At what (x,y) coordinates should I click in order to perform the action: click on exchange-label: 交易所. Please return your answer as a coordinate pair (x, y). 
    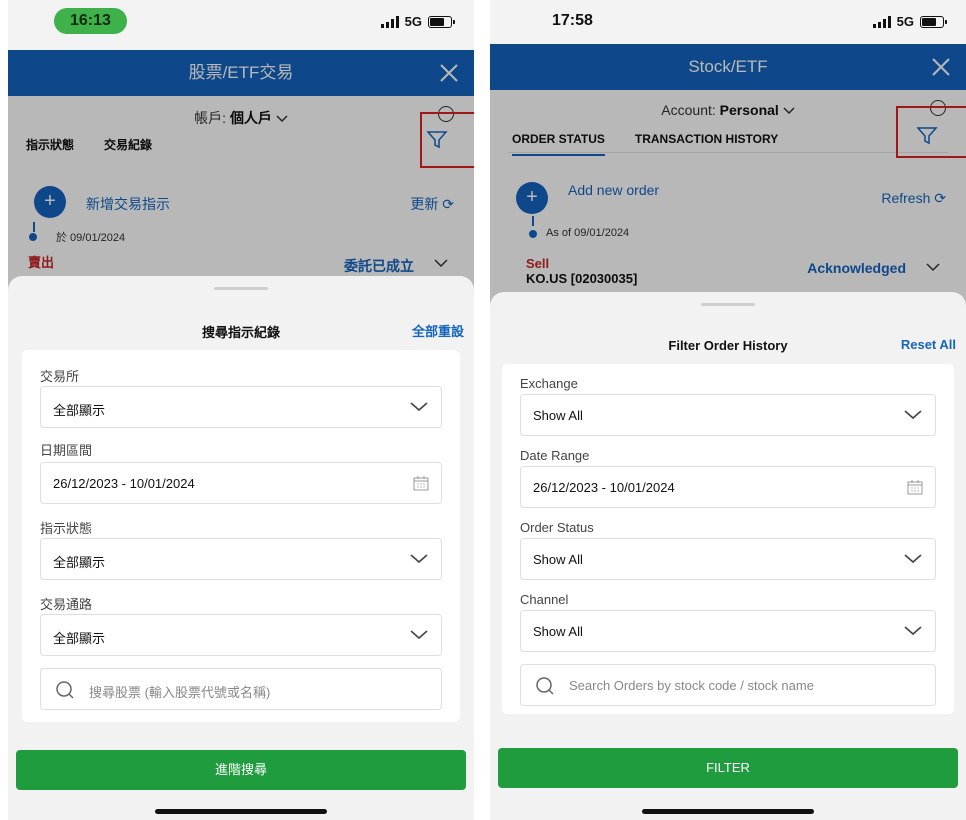
    Looking at the image, I should click on (60, 376).